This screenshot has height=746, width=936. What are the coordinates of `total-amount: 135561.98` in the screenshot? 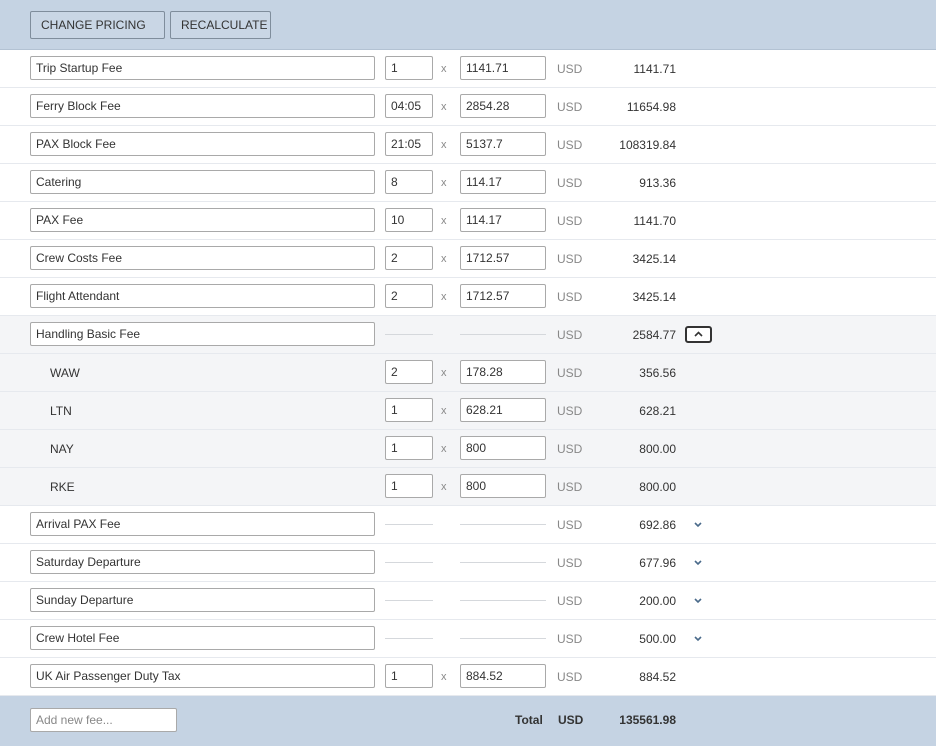 It's located at (647, 720).